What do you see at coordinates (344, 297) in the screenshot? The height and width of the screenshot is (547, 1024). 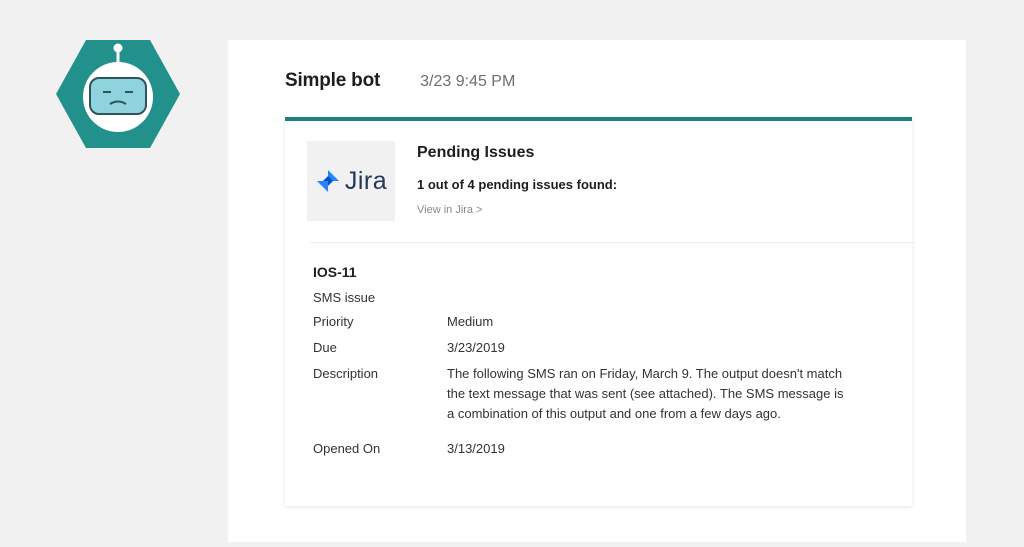 I see `issue-summary: SMS issue` at bounding box center [344, 297].